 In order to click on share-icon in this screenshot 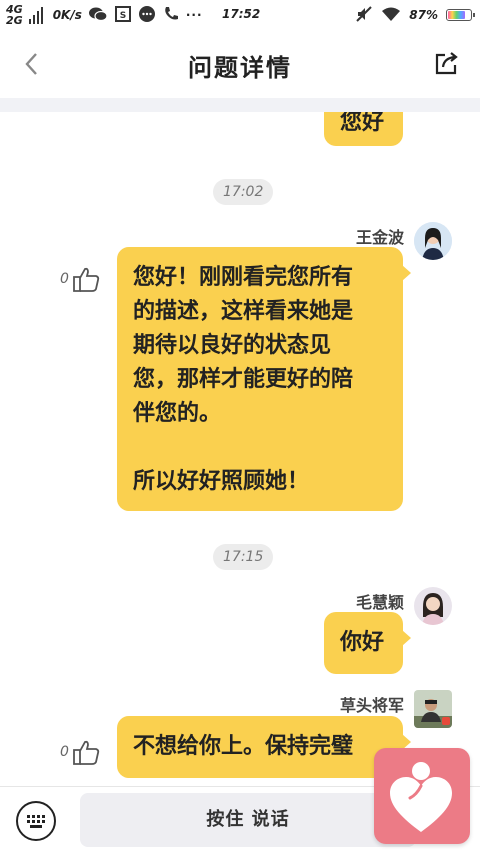, I will do `click(446, 63)`.